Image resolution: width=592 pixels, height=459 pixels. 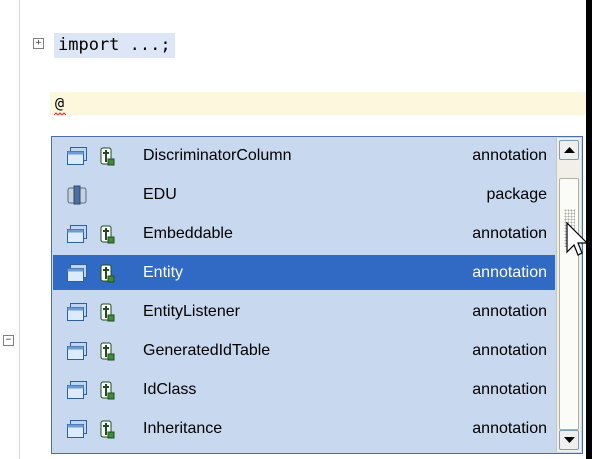 I want to click on current-line-highlight, so click(x=318, y=103).